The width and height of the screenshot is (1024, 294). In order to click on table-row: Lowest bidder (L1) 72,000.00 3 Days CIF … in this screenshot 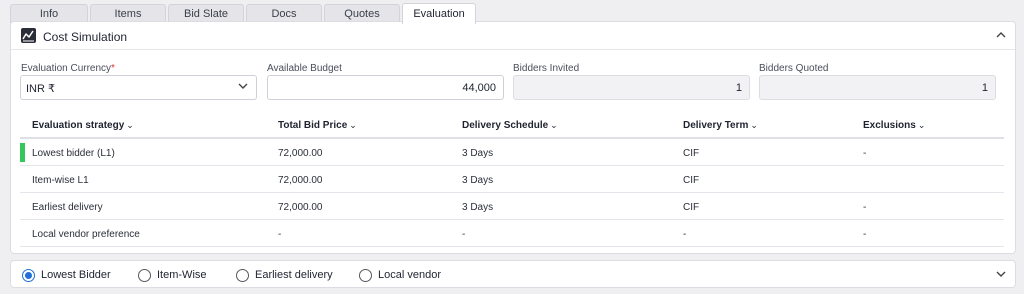, I will do `click(512, 152)`.